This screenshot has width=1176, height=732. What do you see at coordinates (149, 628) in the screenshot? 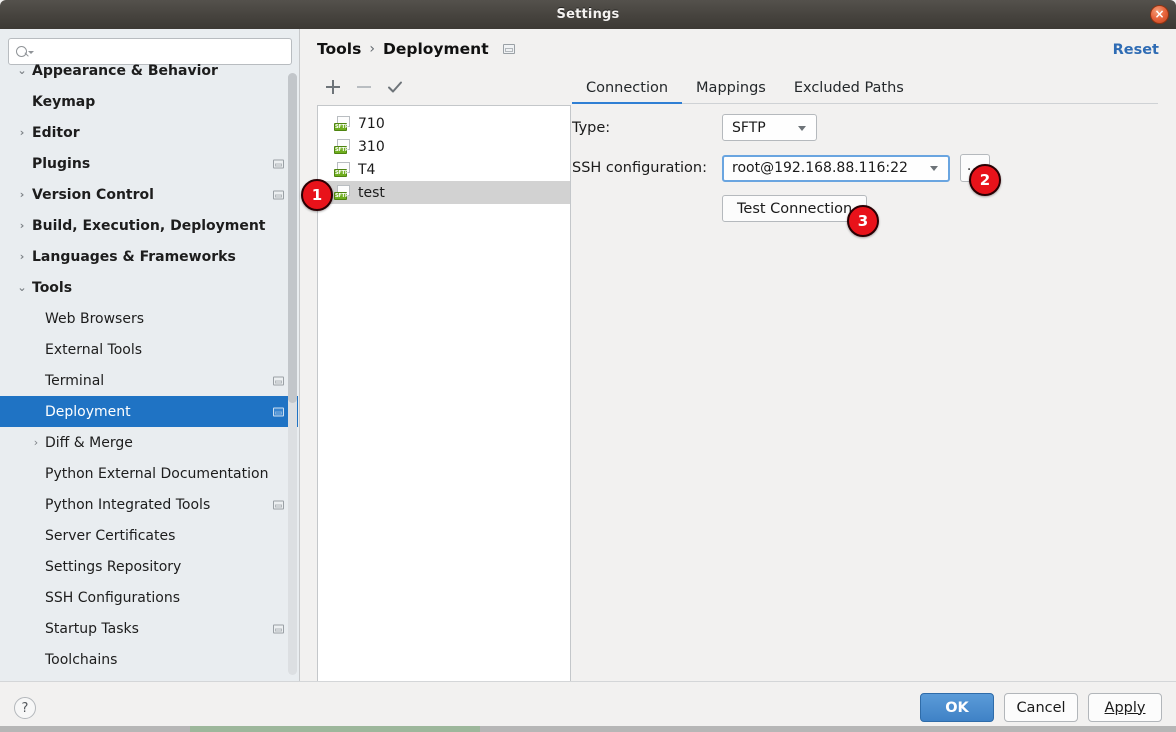
I see `sidebar-item-startup-tasks: Startup Tasks` at bounding box center [149, 628].